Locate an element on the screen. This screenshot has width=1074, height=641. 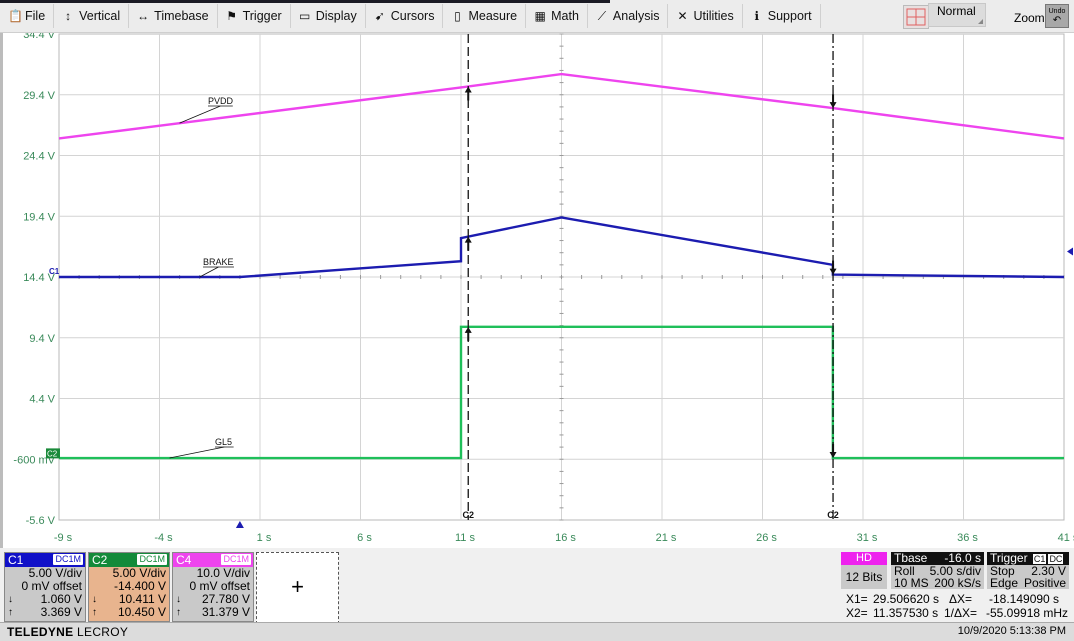
menu-label: Analysis is located at coordinates (636, 16).